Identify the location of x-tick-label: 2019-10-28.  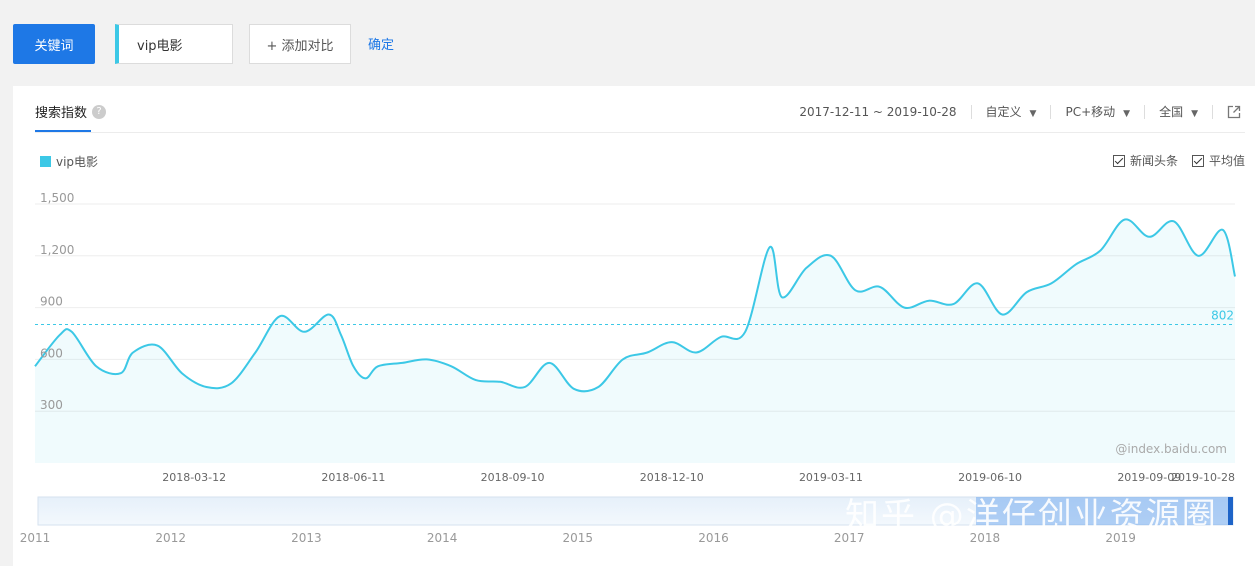
(1203, 477).